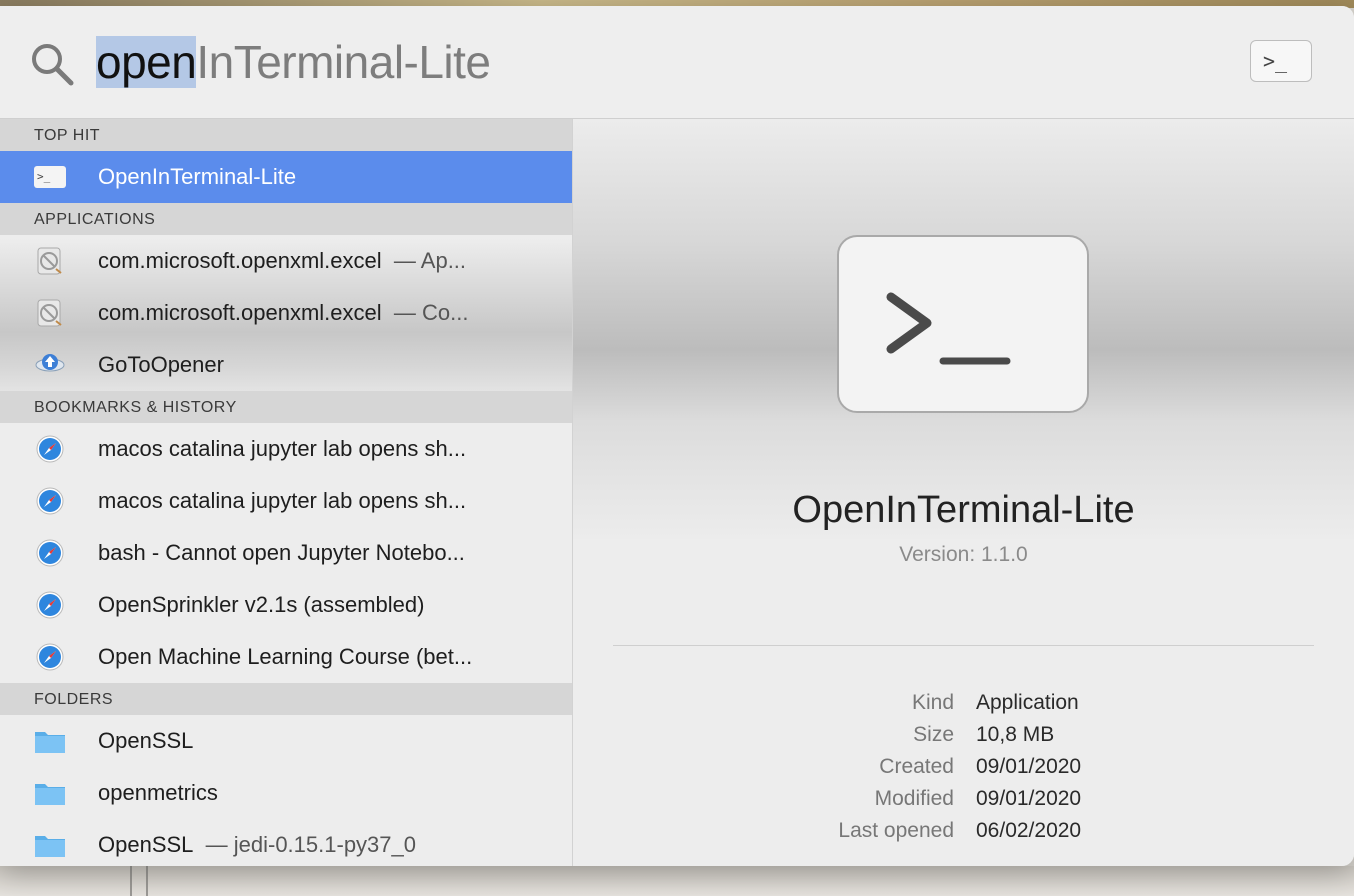  I want to click on result-sublabel: — jedi-0.15.1-py37_0, so click(310, 844).